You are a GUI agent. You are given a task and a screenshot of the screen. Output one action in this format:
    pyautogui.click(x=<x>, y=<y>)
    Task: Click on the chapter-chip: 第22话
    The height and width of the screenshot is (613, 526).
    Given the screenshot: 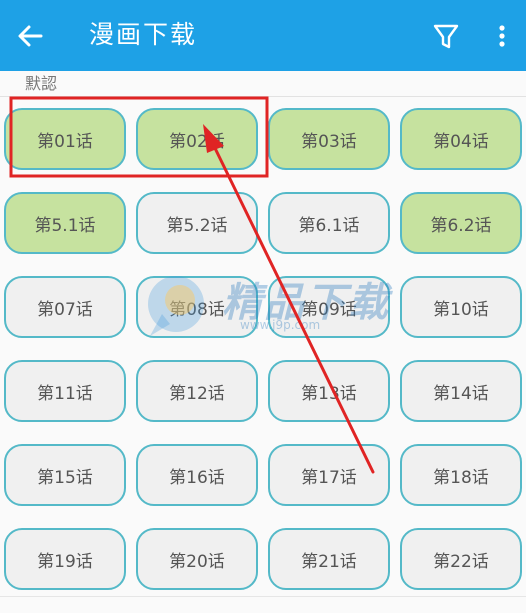 What is the action you would take?
    pyautogui.click(x=461, y=559)
    